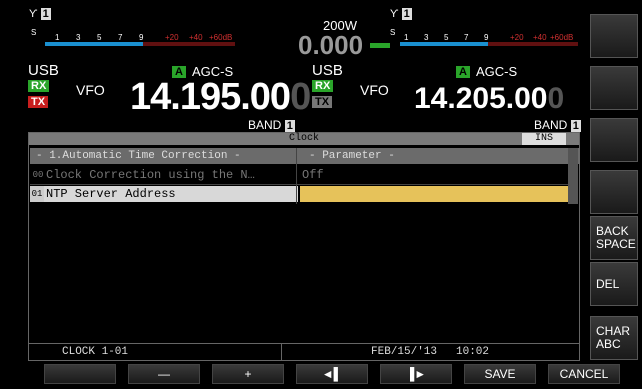  What do you see at coordinates (90, 90) in the screenshot?
I see `left-vfo: VFO` at bounding box center [90, 90].